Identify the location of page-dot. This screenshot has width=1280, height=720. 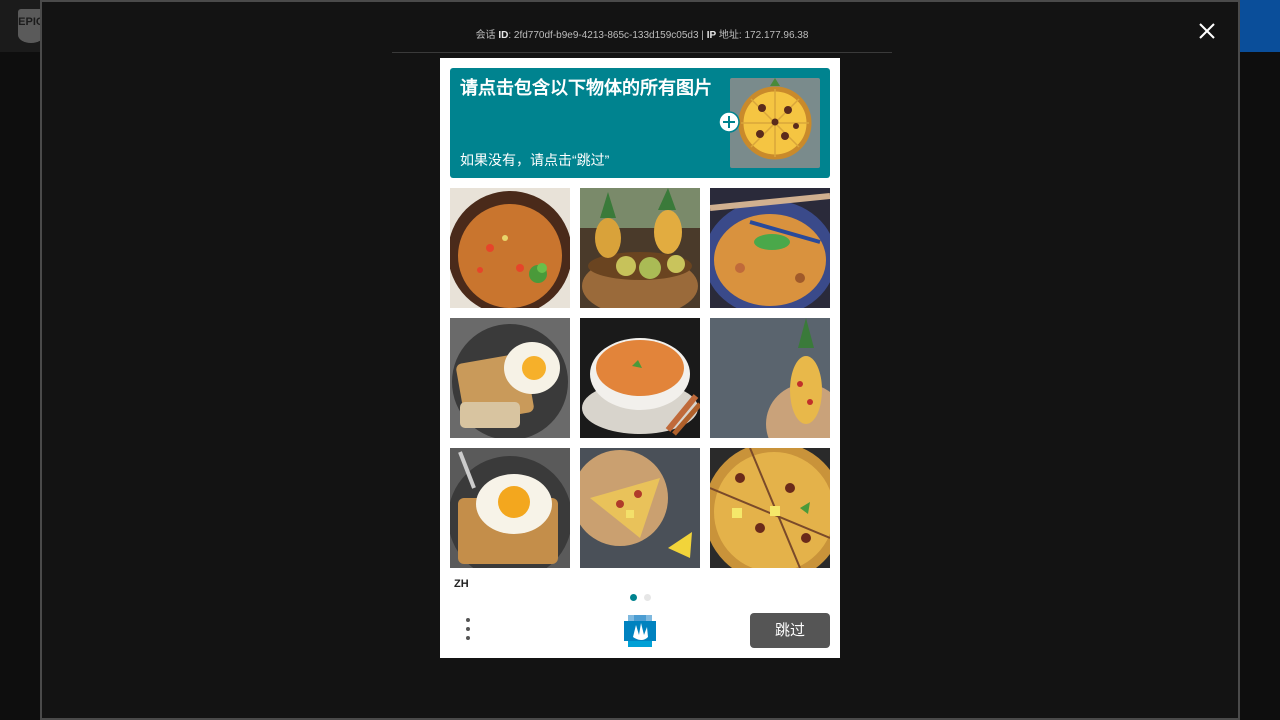
(648, 597).